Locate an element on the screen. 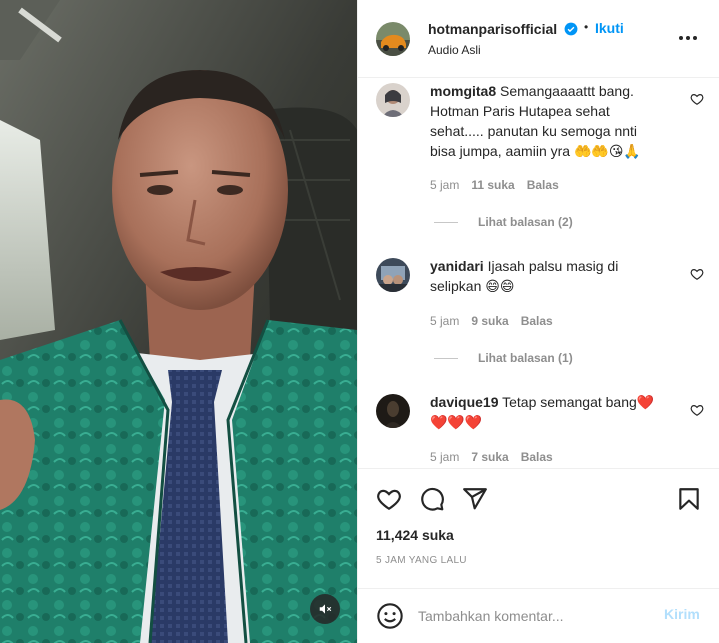 The image size is (719, 643). comment-meta: 5 jam 9 suka Balas is located at coordinates (497, 321).